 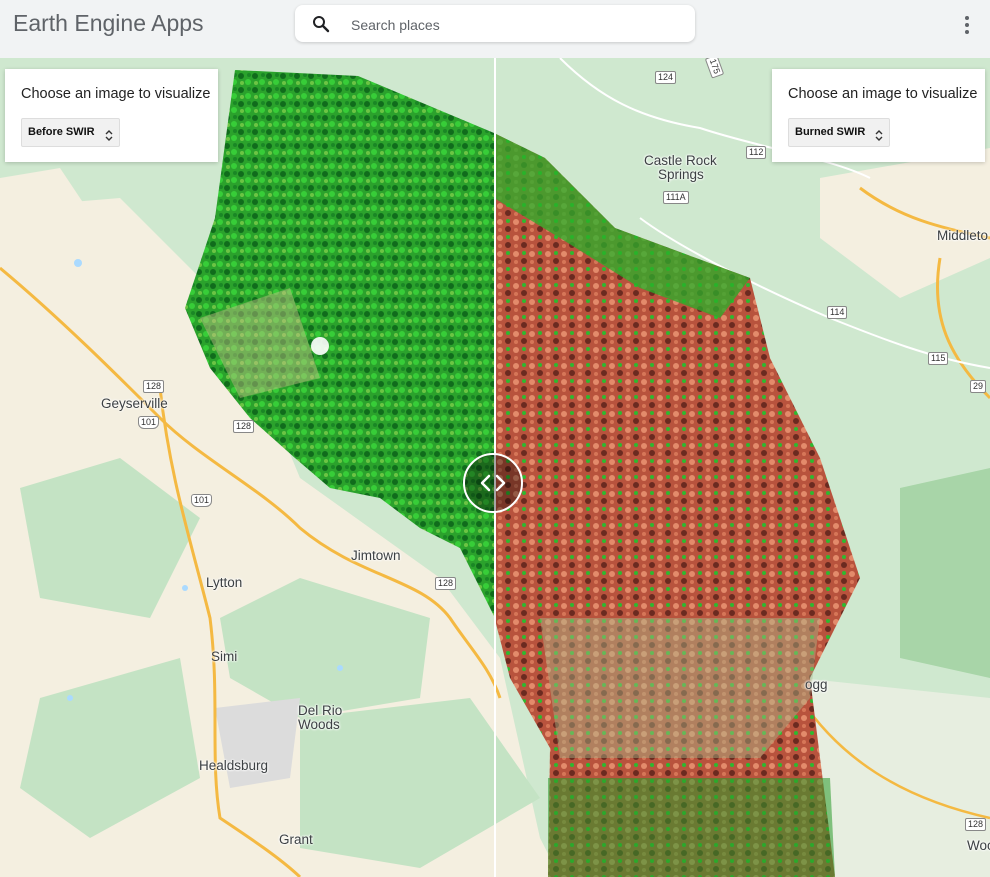 What do you see at coordinates (681, 174) in the screenshot?
I see `place-springs: Springs` at bounding box center [681, 174].